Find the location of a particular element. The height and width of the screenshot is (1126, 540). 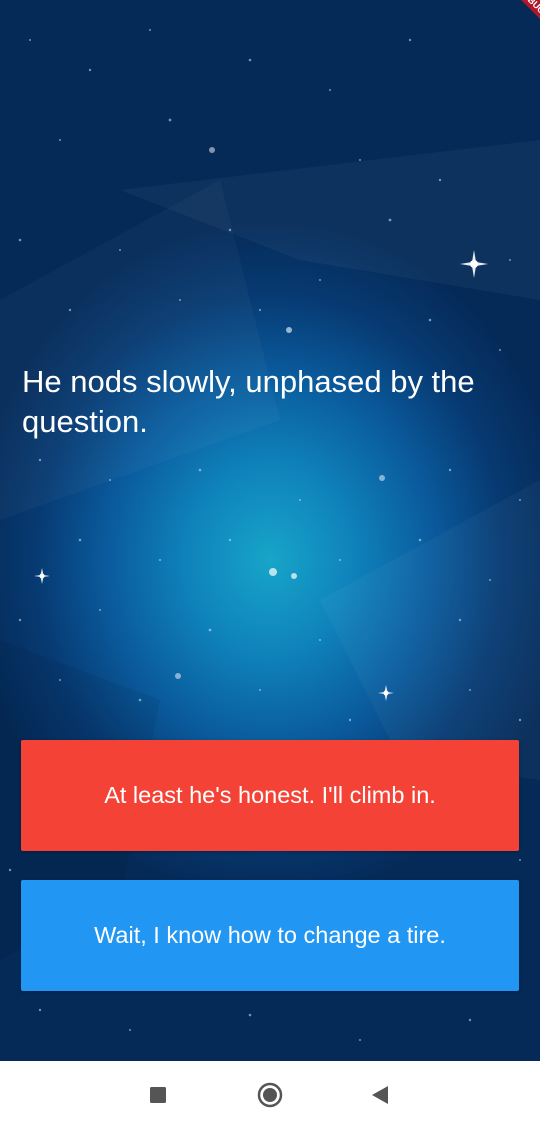

recents-button is located at coordinates (158, 1095).